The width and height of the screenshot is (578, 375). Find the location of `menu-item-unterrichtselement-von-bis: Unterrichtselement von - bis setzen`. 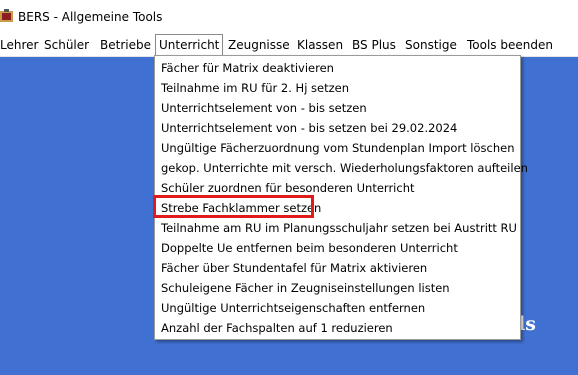

menu-item-unterrichtselement-von-bis: Unterrichtselement von - bis setzen is located at coordinates (264, 108).